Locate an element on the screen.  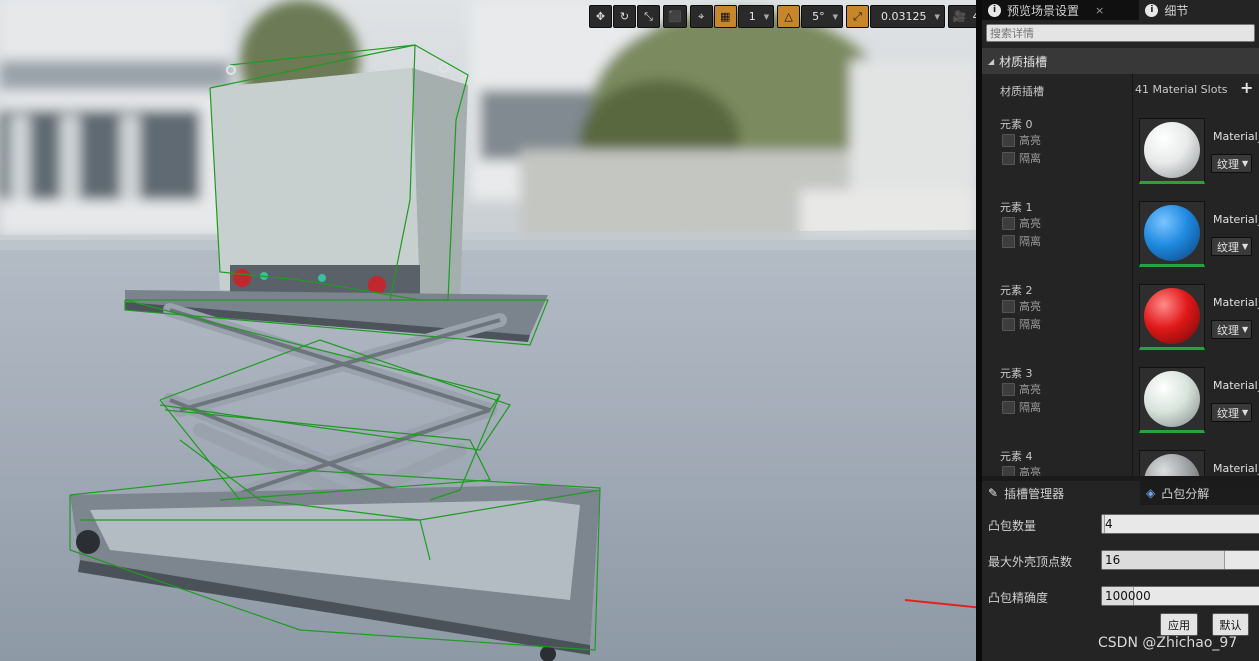
default-button: 默认 is located at coordinates (1230, 624).